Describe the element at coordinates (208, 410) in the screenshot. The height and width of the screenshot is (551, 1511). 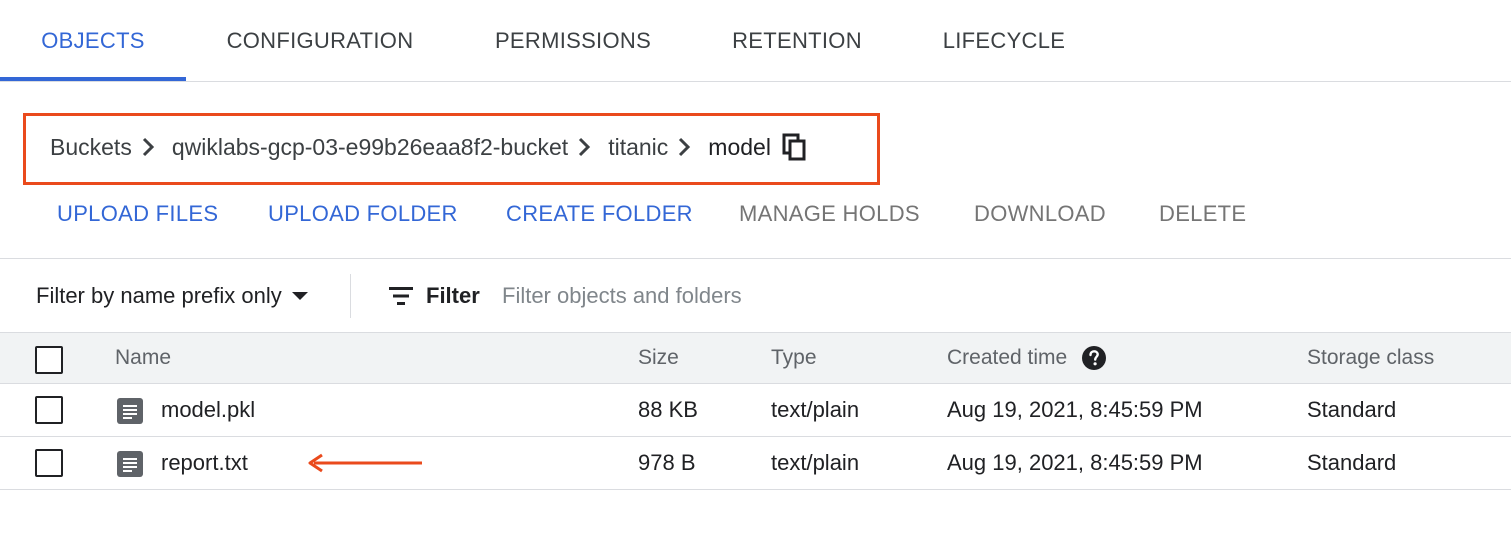
I see `object-name: model.pkl` at that location.